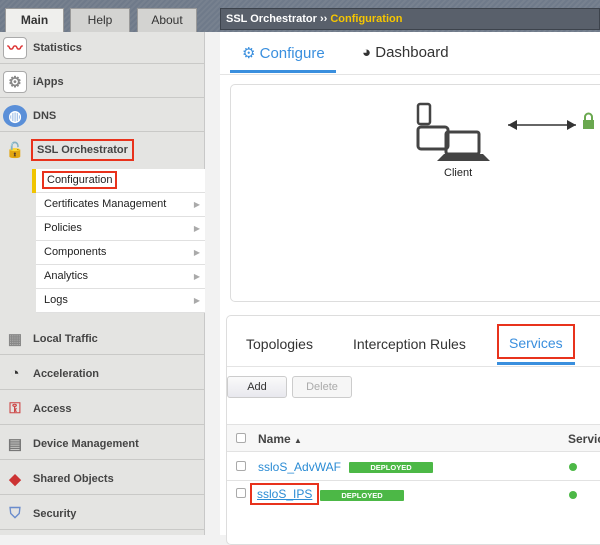  Describe the element at coordinates (120, 301) in the screenshot. I see `submenu-logs: Logs ▶` at that location.